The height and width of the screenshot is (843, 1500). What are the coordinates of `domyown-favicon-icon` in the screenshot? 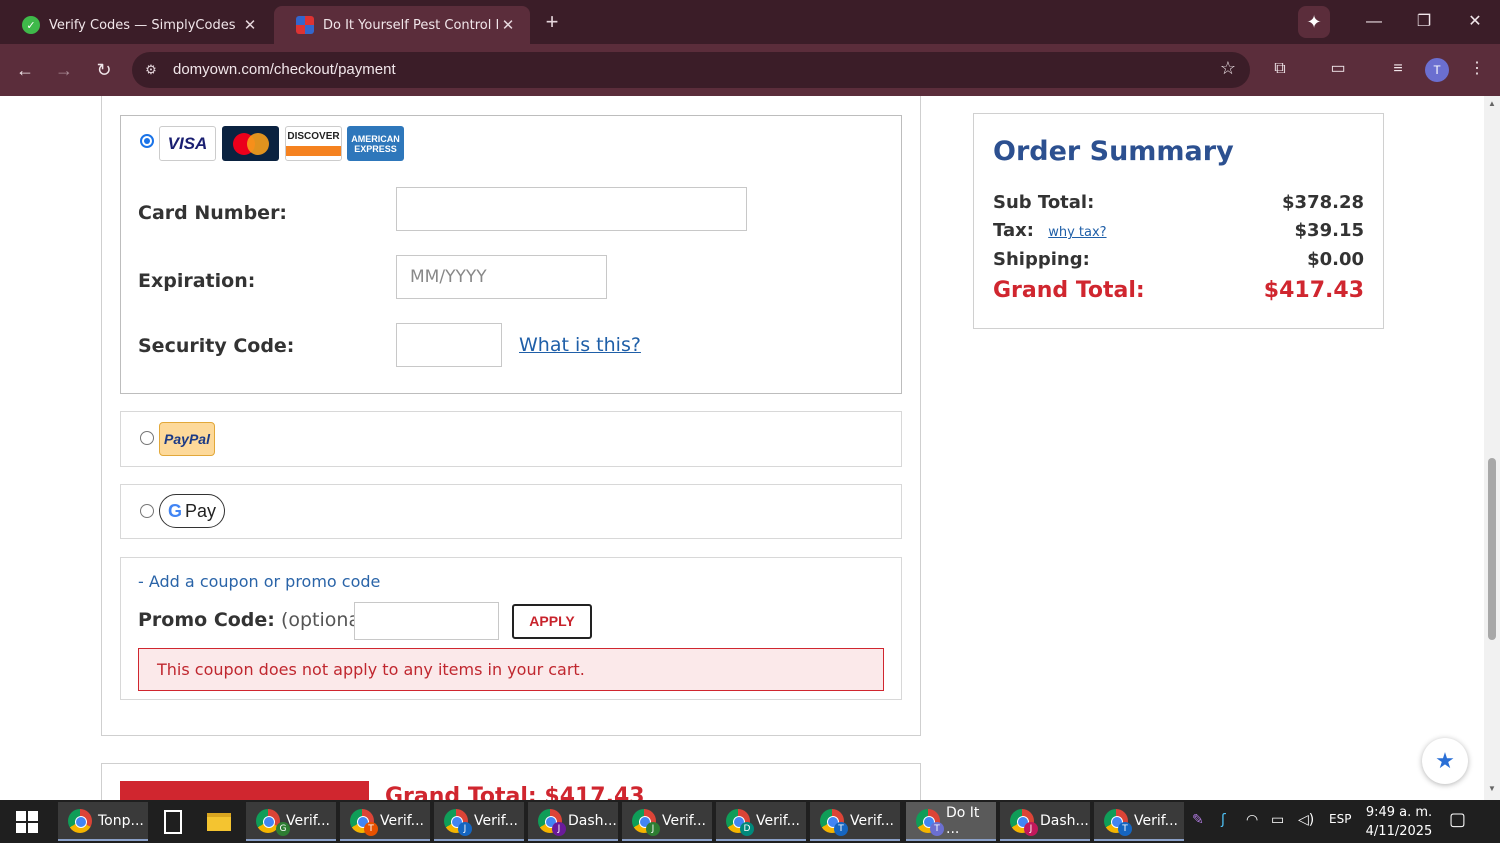 It's located at (305, 25).